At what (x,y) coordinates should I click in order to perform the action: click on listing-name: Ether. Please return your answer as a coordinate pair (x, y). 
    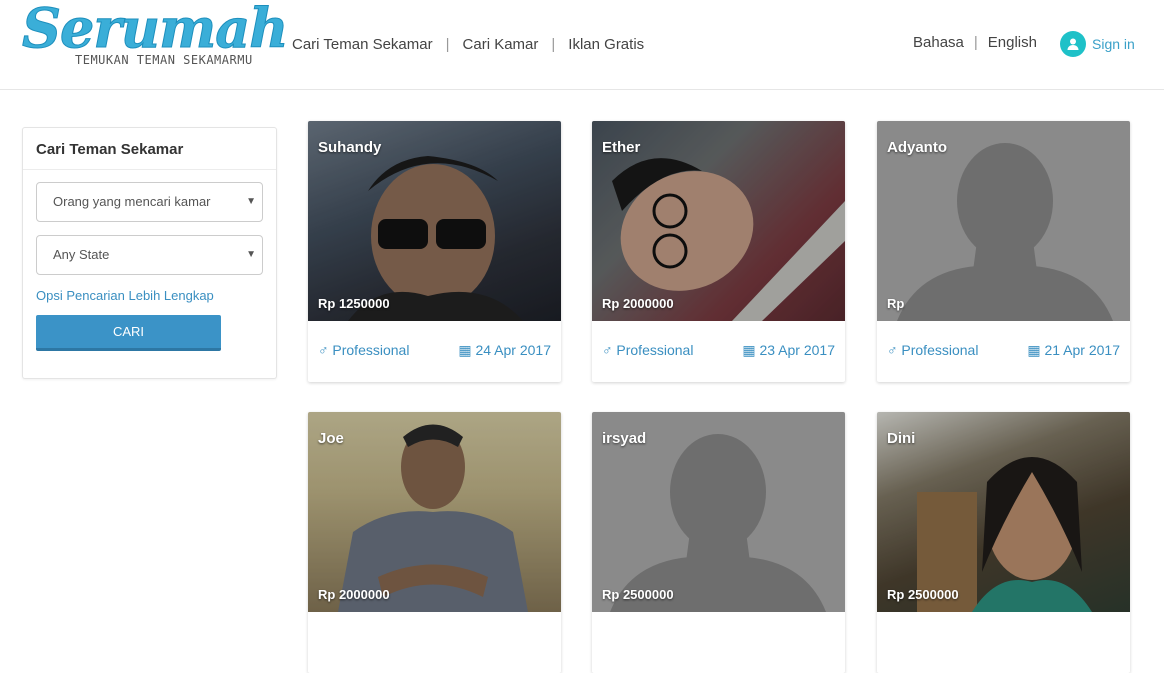
    Looking at the image, I should click on (621, 147).